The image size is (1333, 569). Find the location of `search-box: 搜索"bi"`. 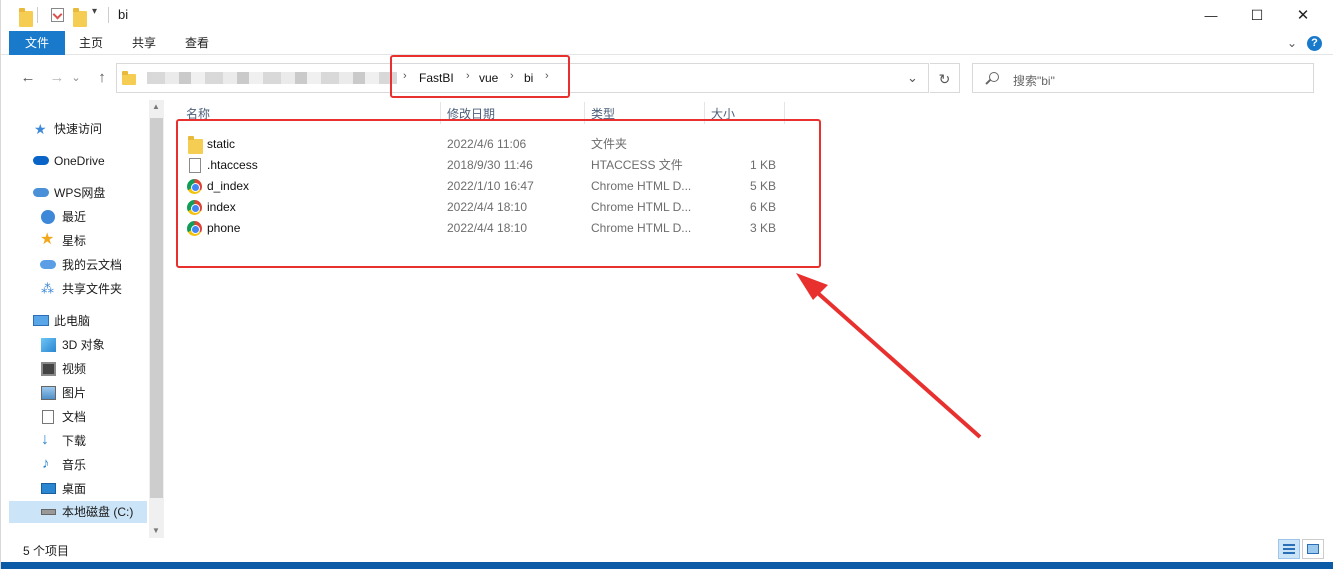

search-box: 搜索"bi" is located at coordinates (1143, 78).